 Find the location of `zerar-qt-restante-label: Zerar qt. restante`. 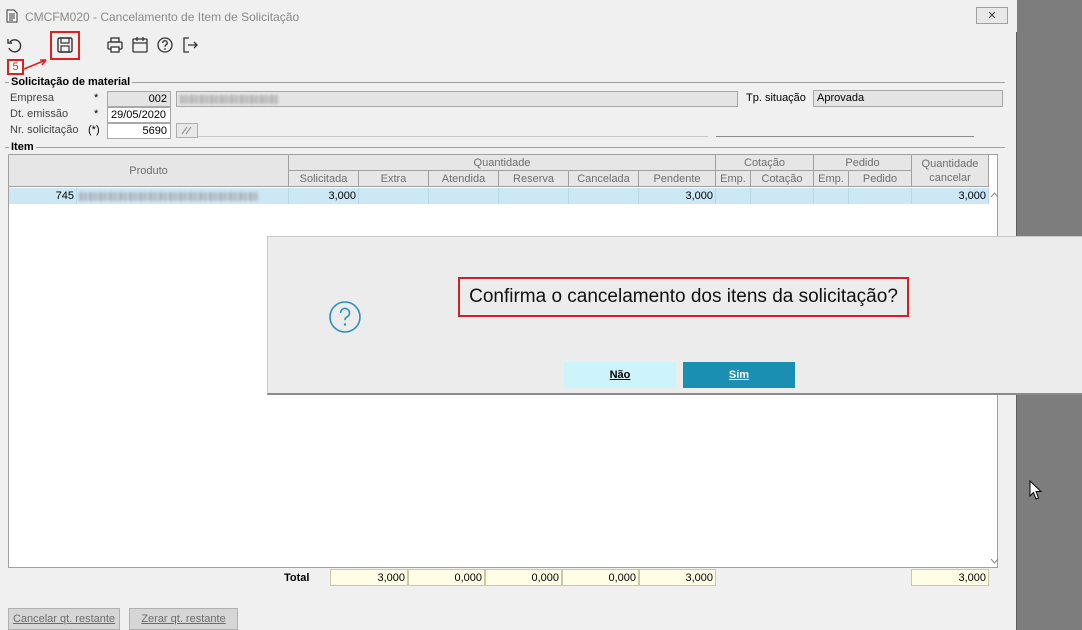

zerar-qt-restante-label: Zerar qt. restante is located at coordinates (183, 619).